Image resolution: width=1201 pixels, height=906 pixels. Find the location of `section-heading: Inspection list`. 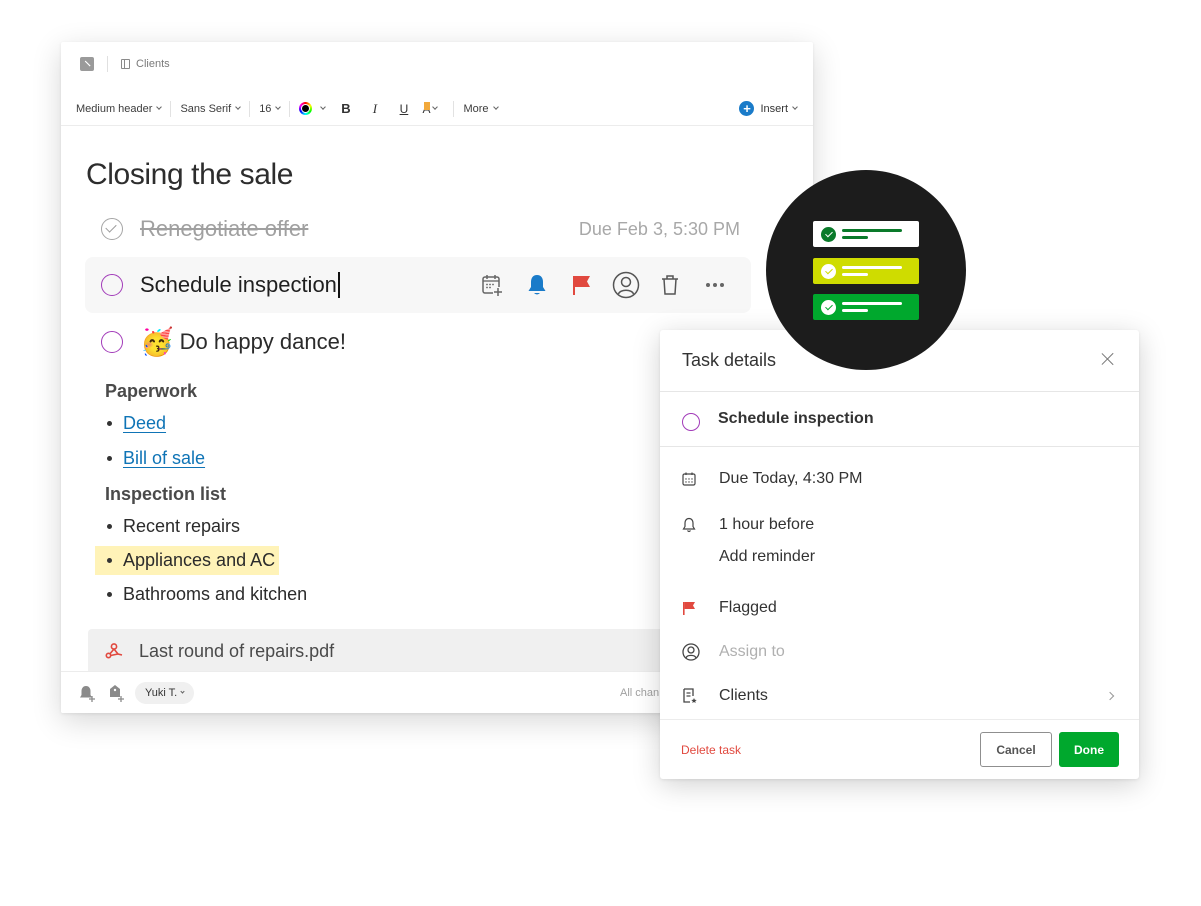

section-heading: Inspection list is located at coordinates (166, 494).